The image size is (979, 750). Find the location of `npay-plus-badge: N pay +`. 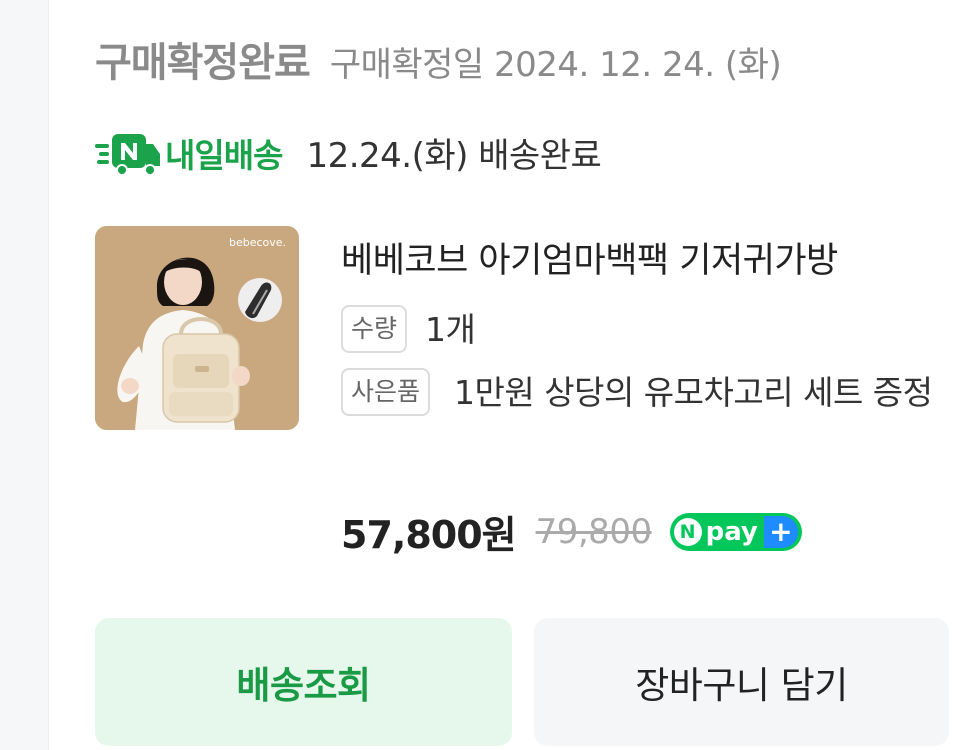

npay-plus-badge: N pay + is located at coordinates (735, 531).